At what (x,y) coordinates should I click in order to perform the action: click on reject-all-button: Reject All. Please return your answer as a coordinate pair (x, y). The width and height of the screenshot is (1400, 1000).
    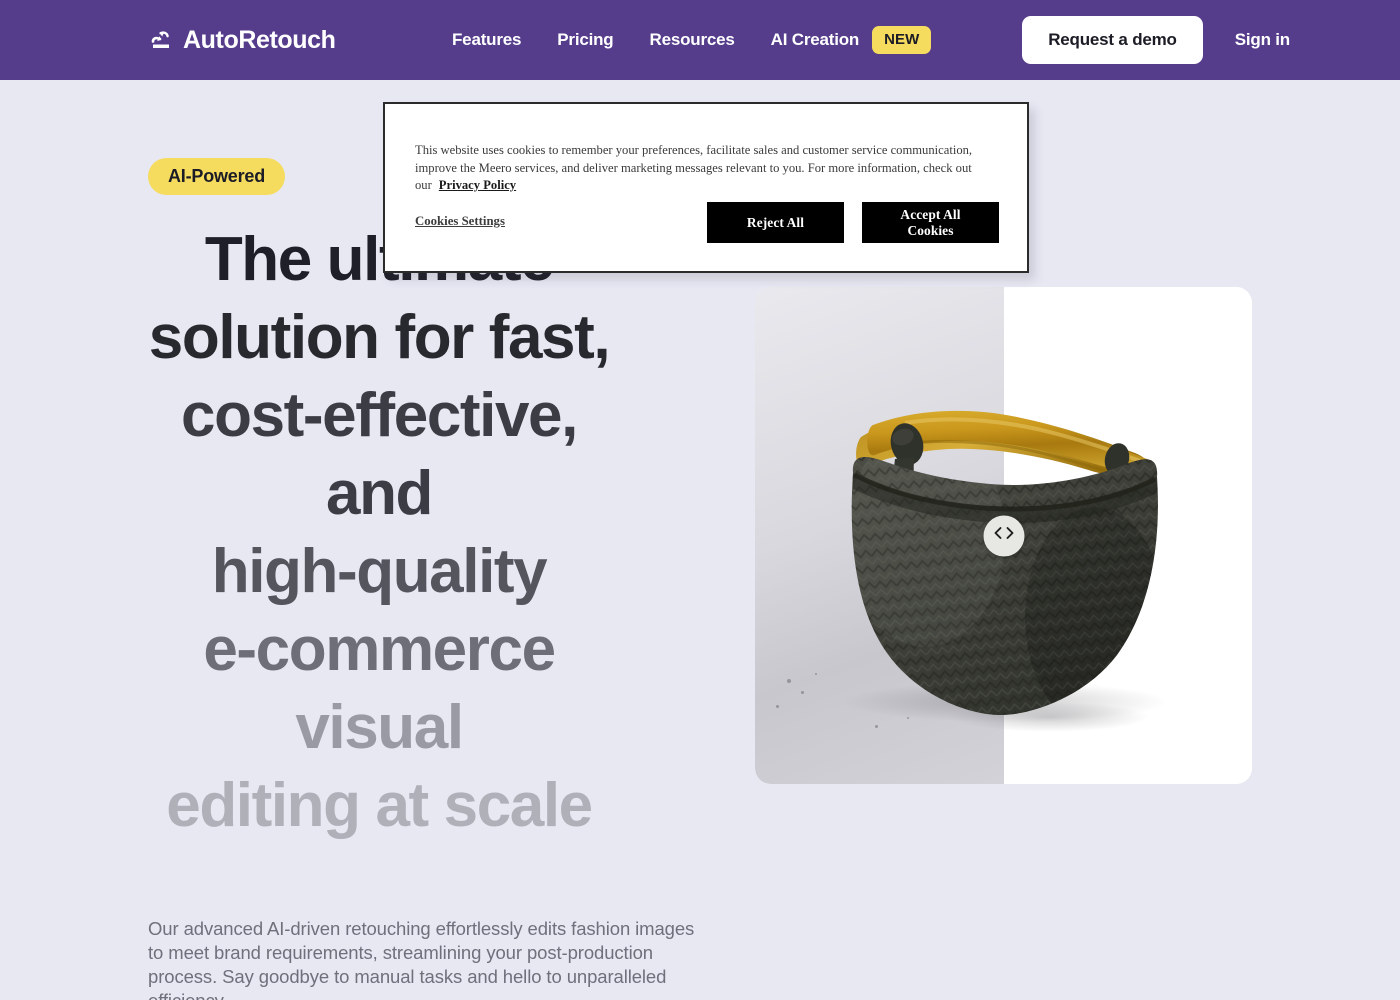
    Looking at the image, I should click on (775, 222).